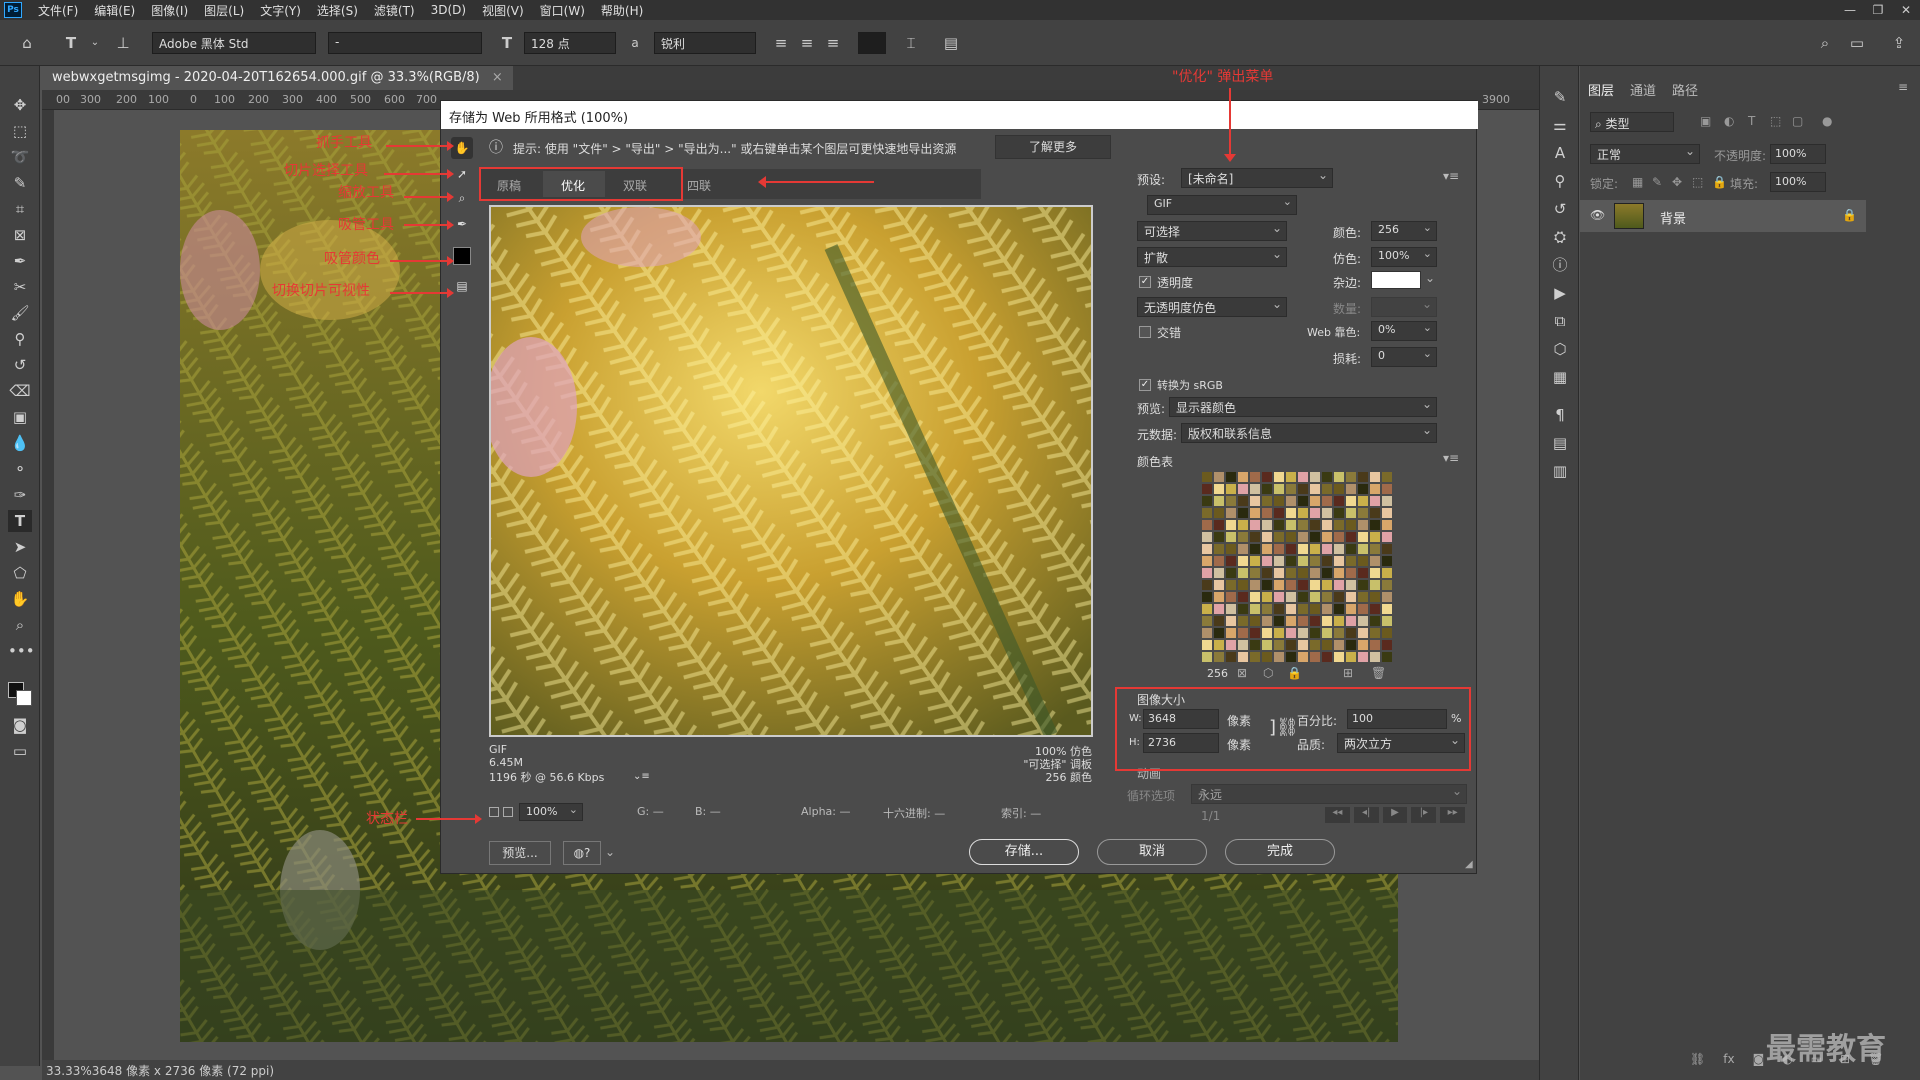 Image resolution: width=1920 pixels, height=1080 pixels. What do you see at coordinates (1053, 147) in the screenshot?
I see `learn-more-button: 了解更多` at bounding box center [1053, 147].